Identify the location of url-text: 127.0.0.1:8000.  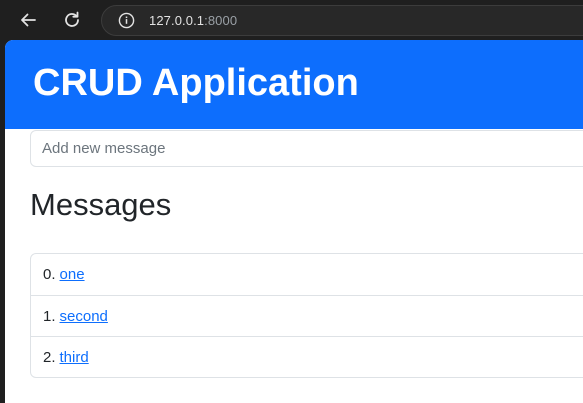
(193, 20).